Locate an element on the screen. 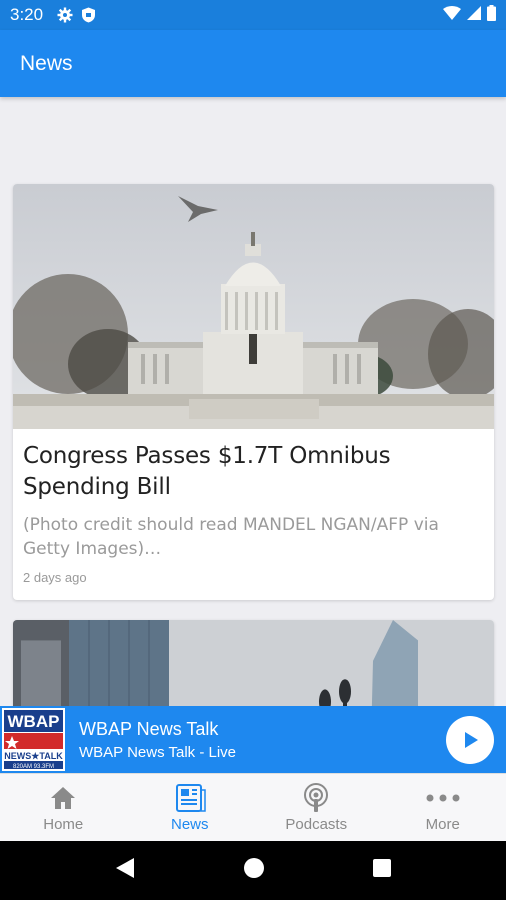 Image resolution: width=506 pixels, height=900 pixels. article-card is located at coordinates (253, 663).